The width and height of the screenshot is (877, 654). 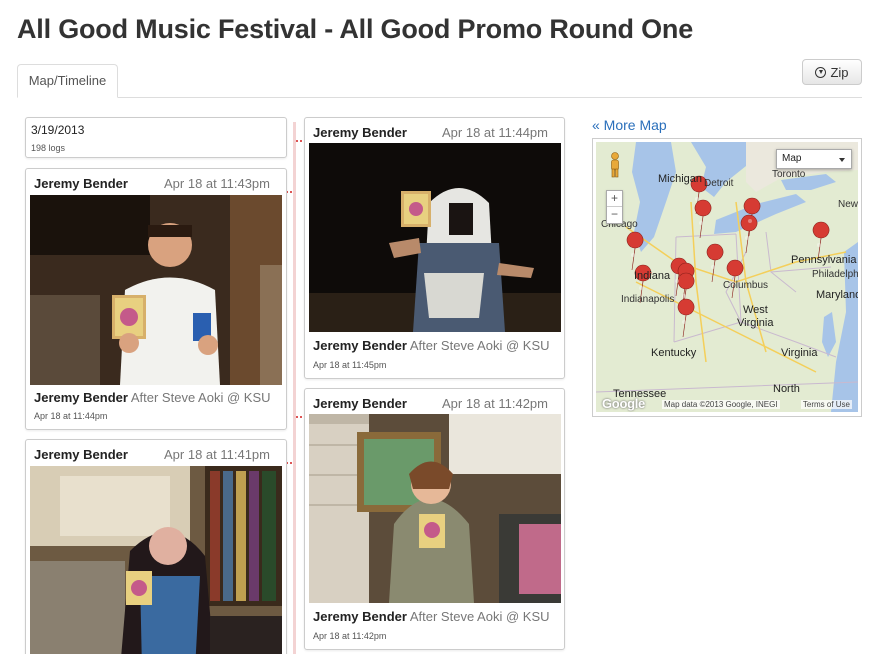 What do you see at coordinates (799, 353) in the screenshot?
I see `map-label-virginia: Virginia` at bounding box center [799, 353].